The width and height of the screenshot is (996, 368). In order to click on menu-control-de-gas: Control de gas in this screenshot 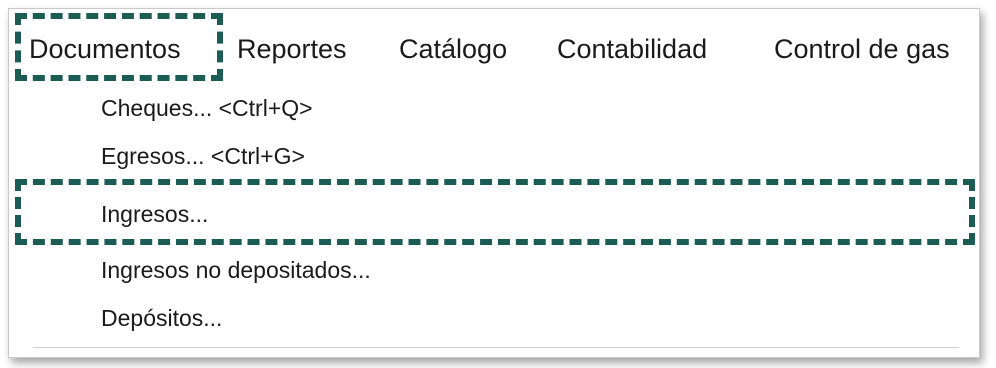, I will do `click(862, 49)`.